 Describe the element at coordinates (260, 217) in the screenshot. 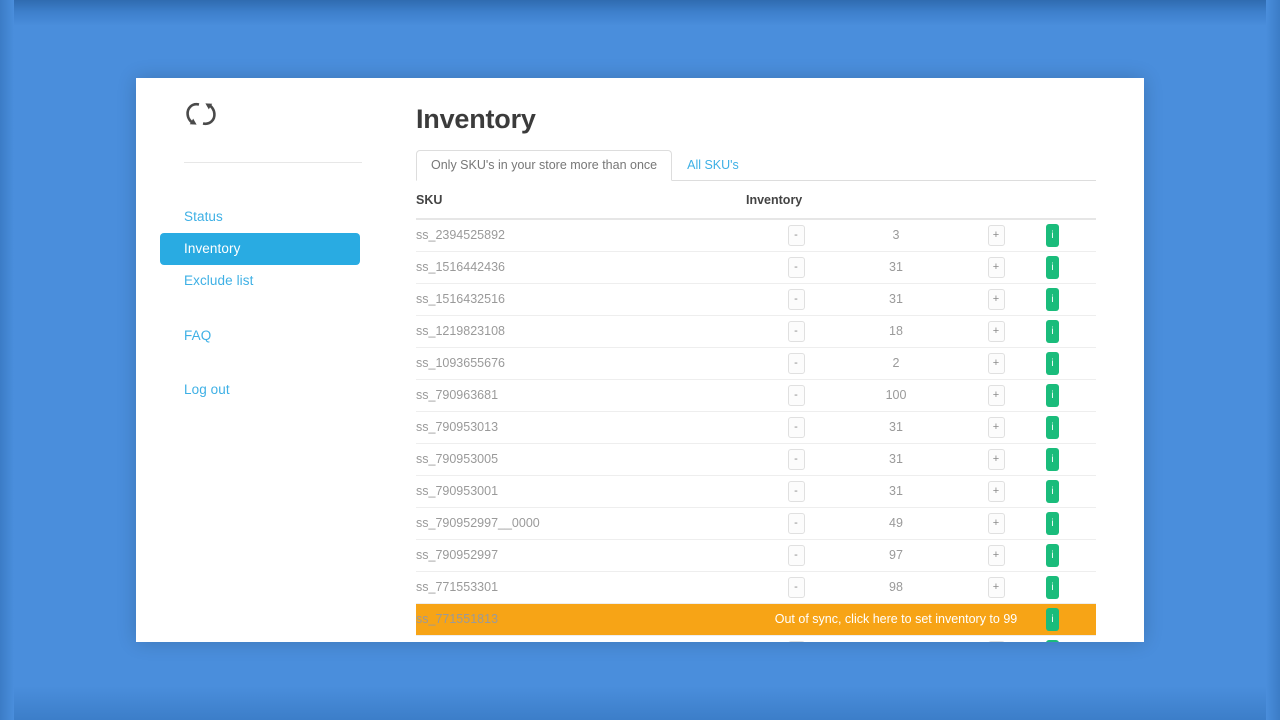

I see `sidebar-item-status: Status` at that location.